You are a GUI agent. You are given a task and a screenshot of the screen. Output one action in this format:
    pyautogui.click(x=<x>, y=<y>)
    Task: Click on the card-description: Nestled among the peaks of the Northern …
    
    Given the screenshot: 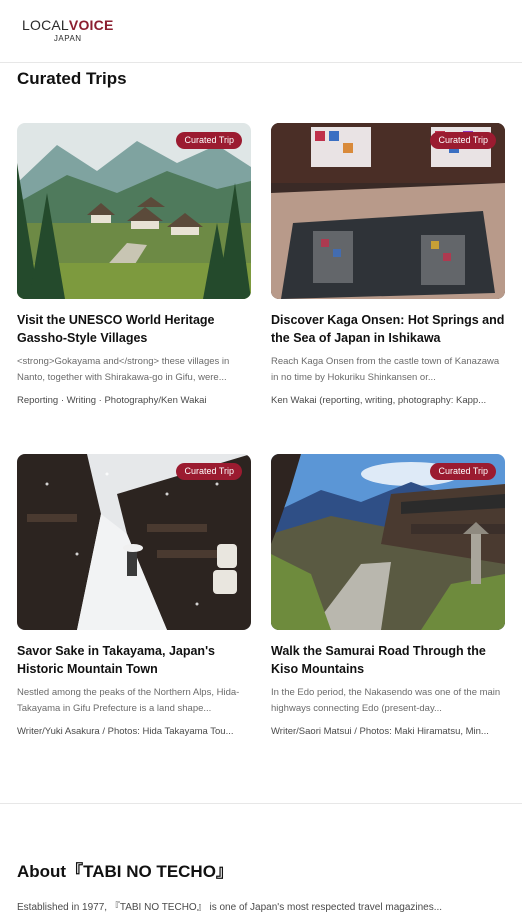 What is the action you would take?
    pyautogui.click(x=128, y=700)
    